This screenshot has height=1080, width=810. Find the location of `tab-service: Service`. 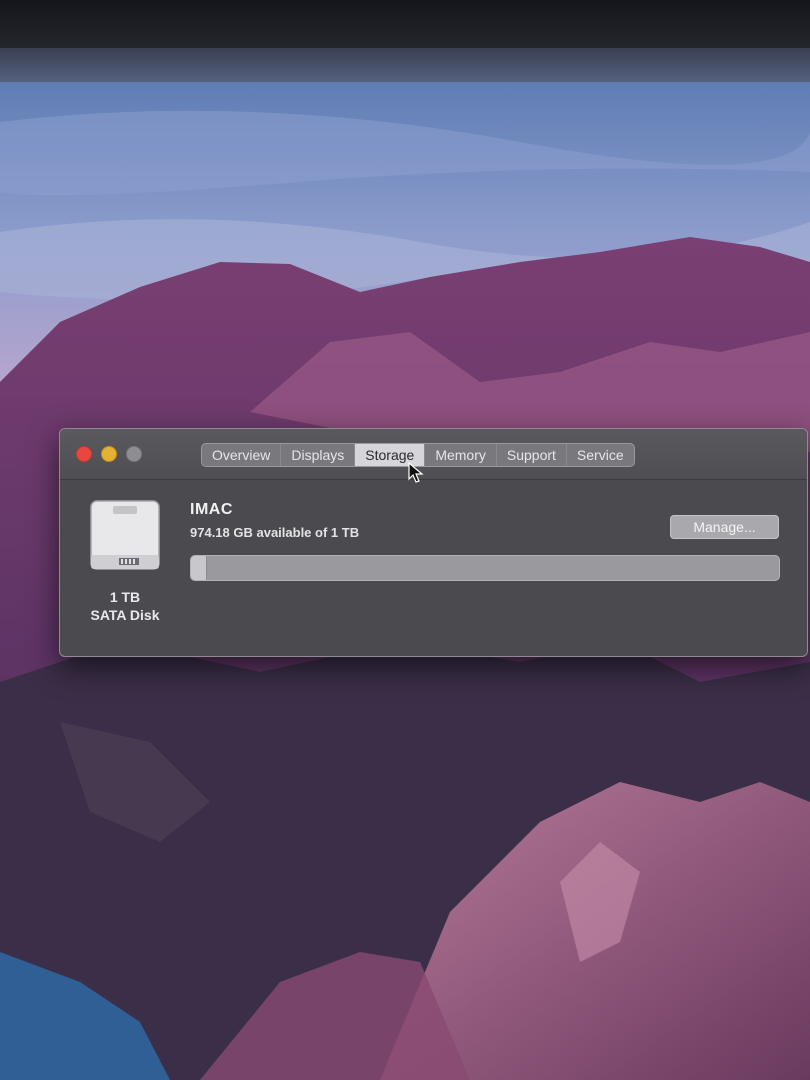

tab-service: Service is located at coordinates (600, 455).